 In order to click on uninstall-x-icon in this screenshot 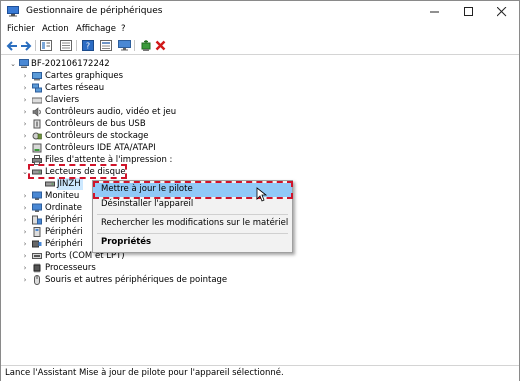, I will do `click(160, 45)`.